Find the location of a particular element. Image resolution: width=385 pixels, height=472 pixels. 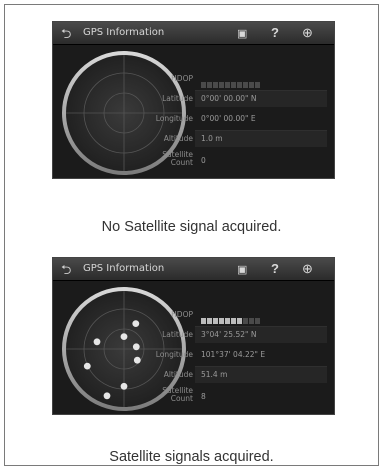

altitude-value: 51.4 m is located at coordinates (214, 374).